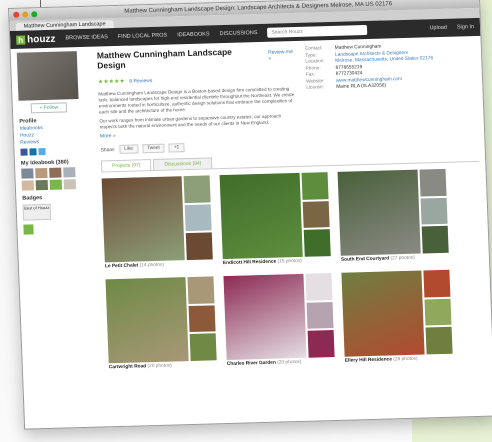 Image resolution: width=492 pixels, height=442 pixels. Describe the element at coordinates (42, 152) in the screenshot. I see `twitter-icon` at that location.